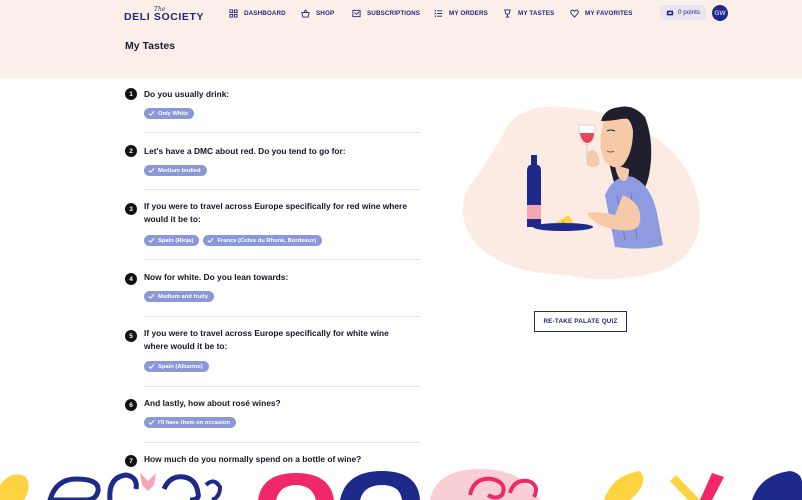  What do you see at coordinates (394, 13) in the screenshot?
I see `nav-label: SUBSCRIPTIONS` at bounding box center [394, 13].